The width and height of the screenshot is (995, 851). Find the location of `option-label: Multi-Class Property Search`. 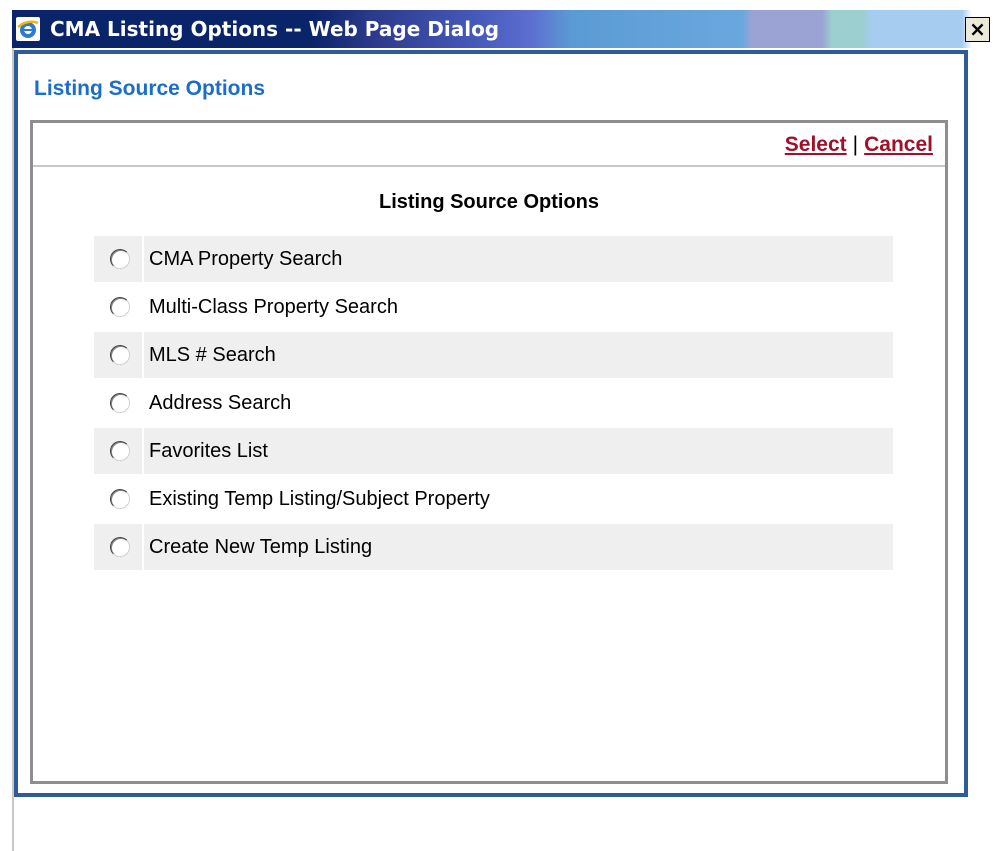

option-label: Multi-Class Property Search is located at coordinates (273, 307).